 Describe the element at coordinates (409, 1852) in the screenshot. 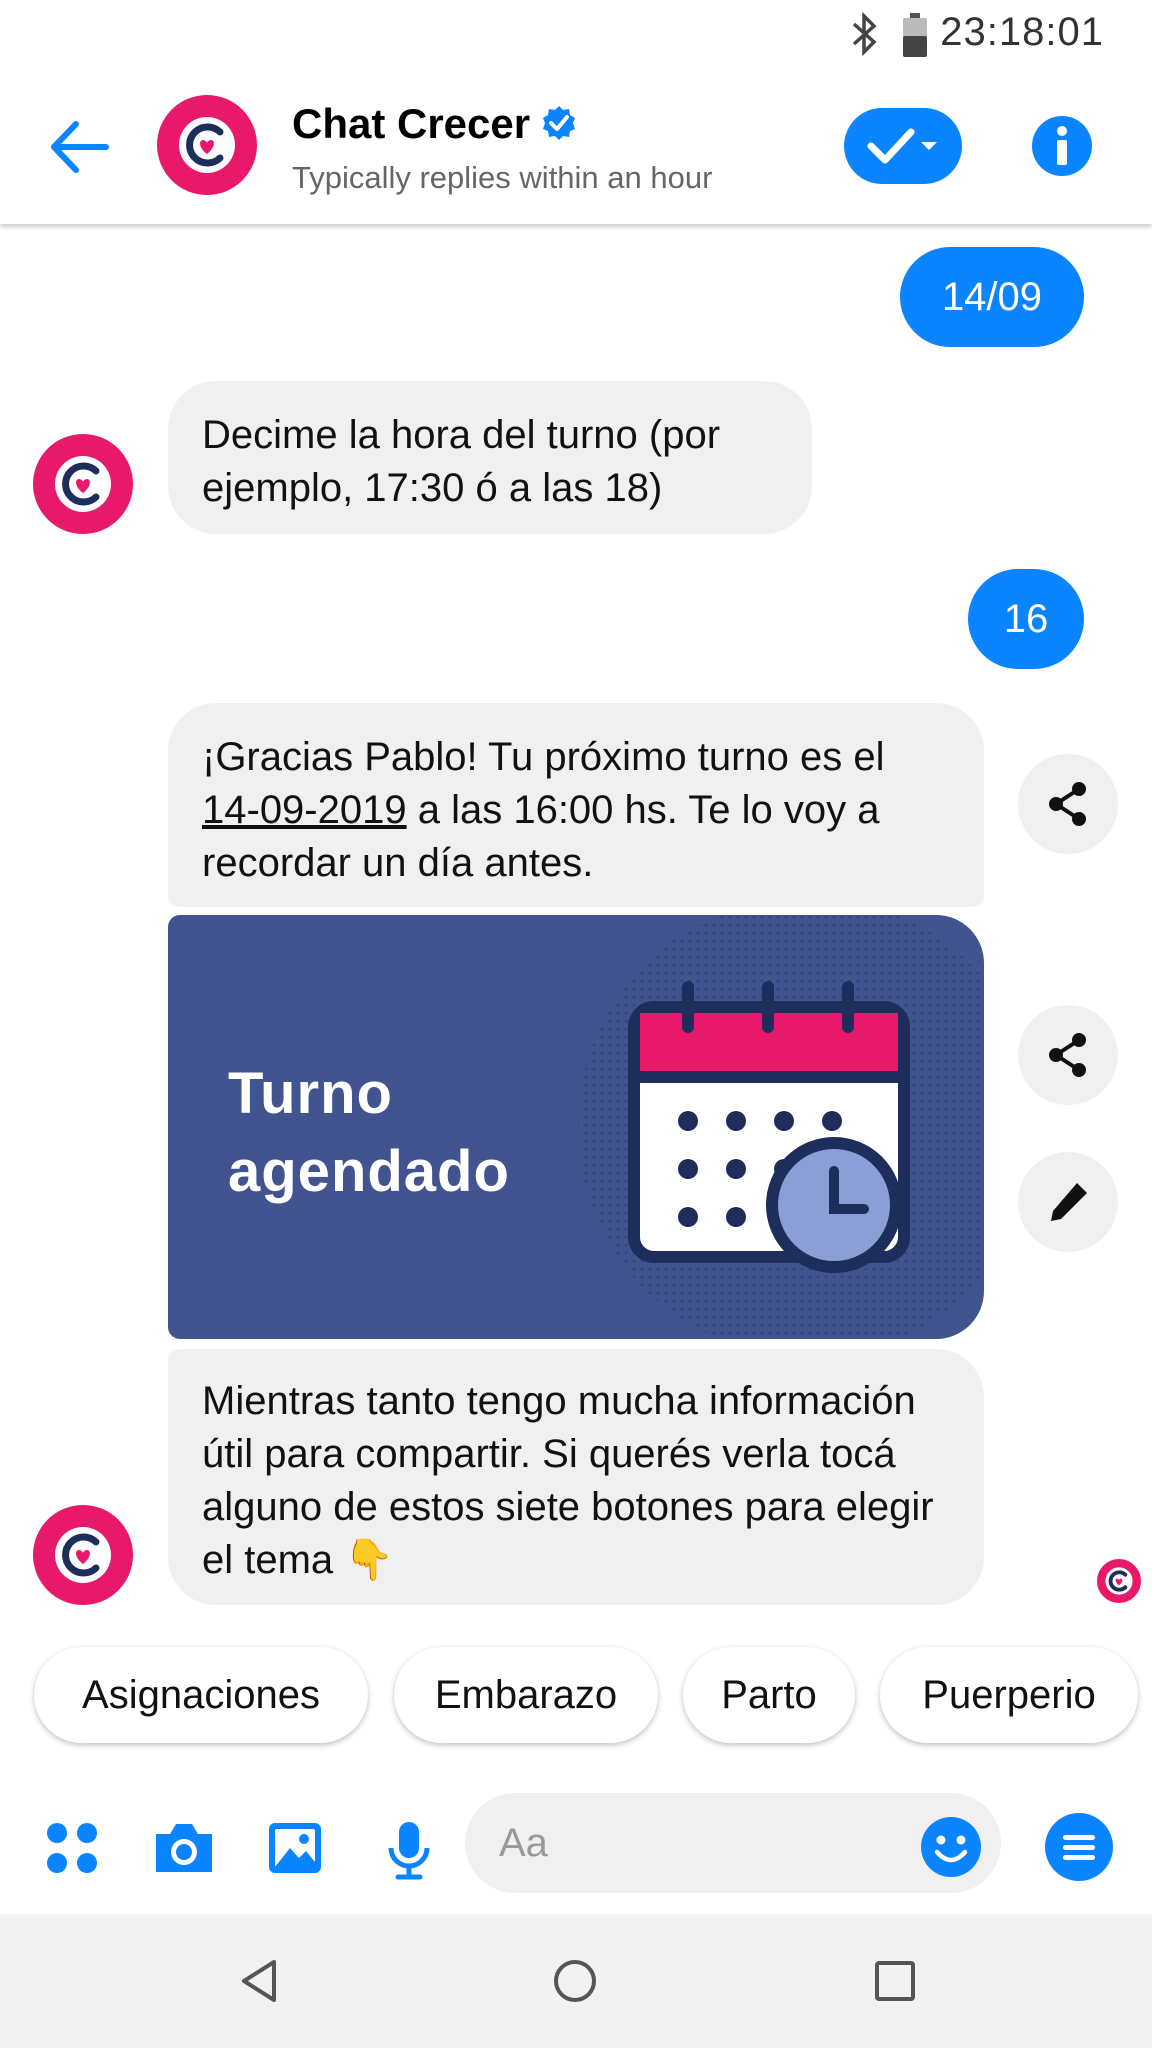

I see `microphone-icon` at that location.